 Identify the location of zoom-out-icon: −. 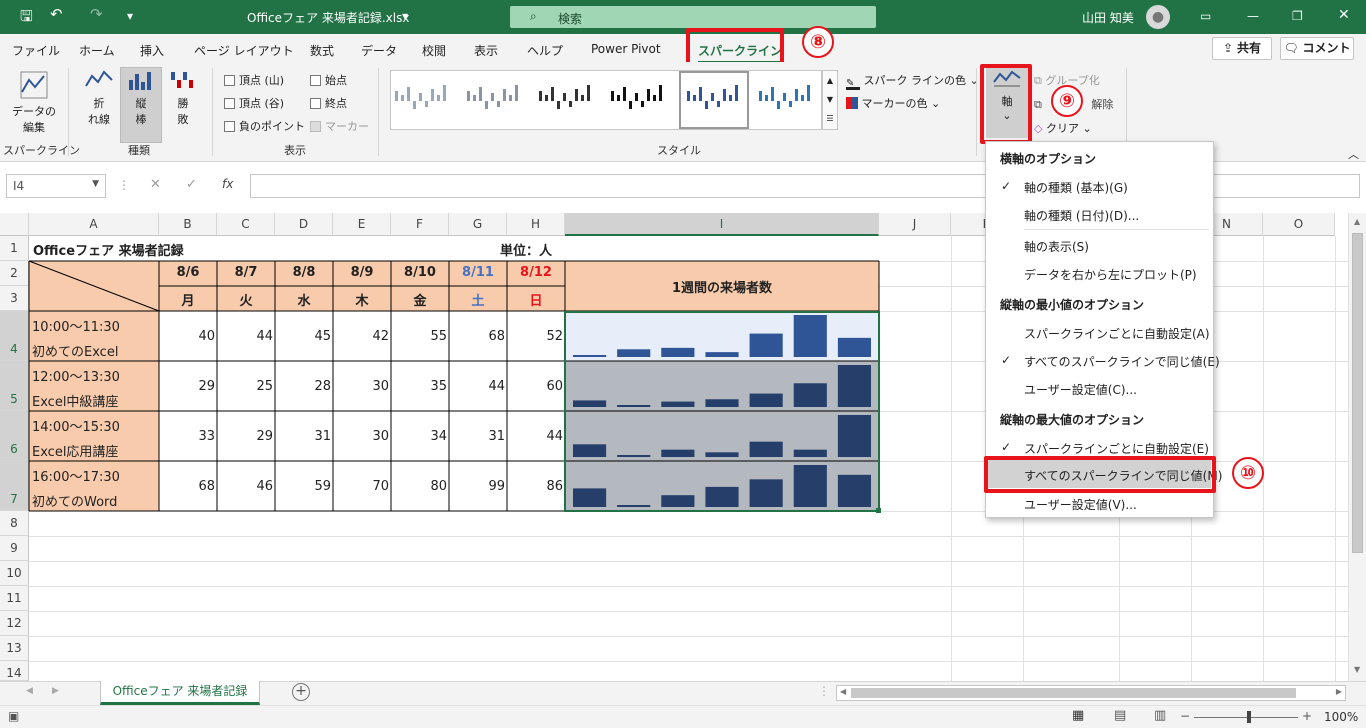
(1185, 716).